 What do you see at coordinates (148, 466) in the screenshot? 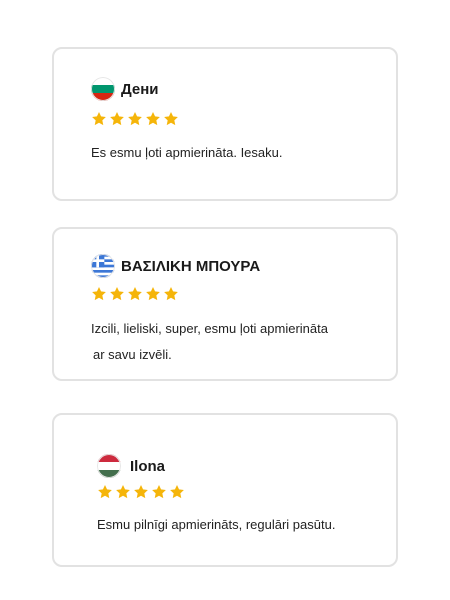
I see `reviewer-name: Ilona` at bounding box center [148, 466].